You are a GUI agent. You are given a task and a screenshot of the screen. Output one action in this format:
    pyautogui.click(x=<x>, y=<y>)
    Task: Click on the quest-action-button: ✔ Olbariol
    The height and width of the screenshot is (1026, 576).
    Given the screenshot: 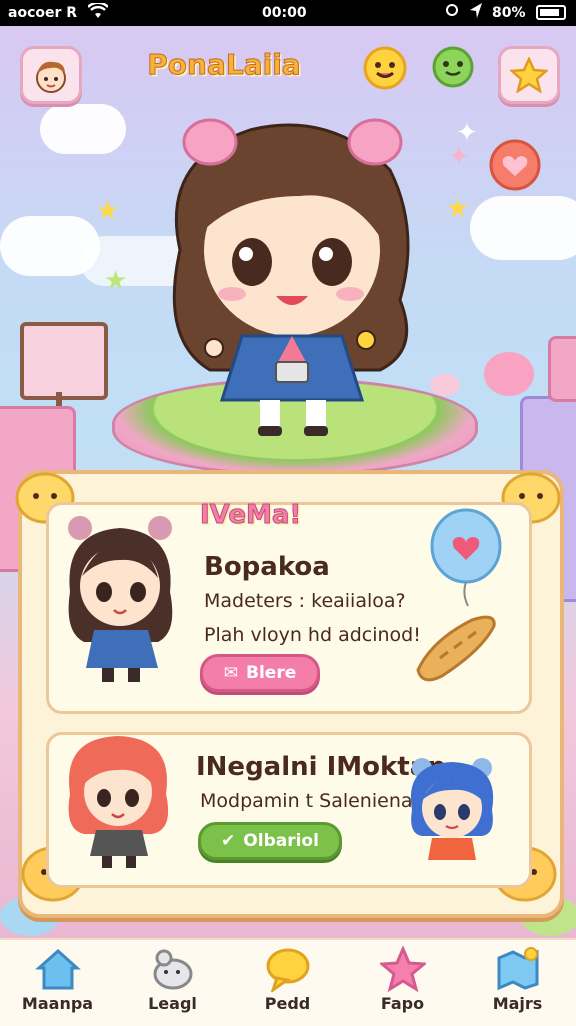 What is the action you would take?
    pyautogui.click(x=270, y=841)
    